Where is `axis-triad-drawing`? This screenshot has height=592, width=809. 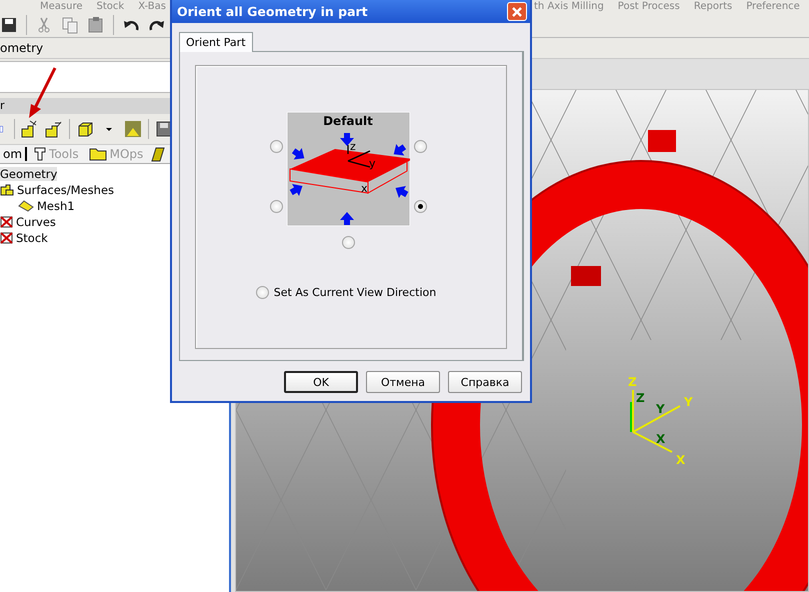 axis-triad-drawing is located at coordinates (655, 421).